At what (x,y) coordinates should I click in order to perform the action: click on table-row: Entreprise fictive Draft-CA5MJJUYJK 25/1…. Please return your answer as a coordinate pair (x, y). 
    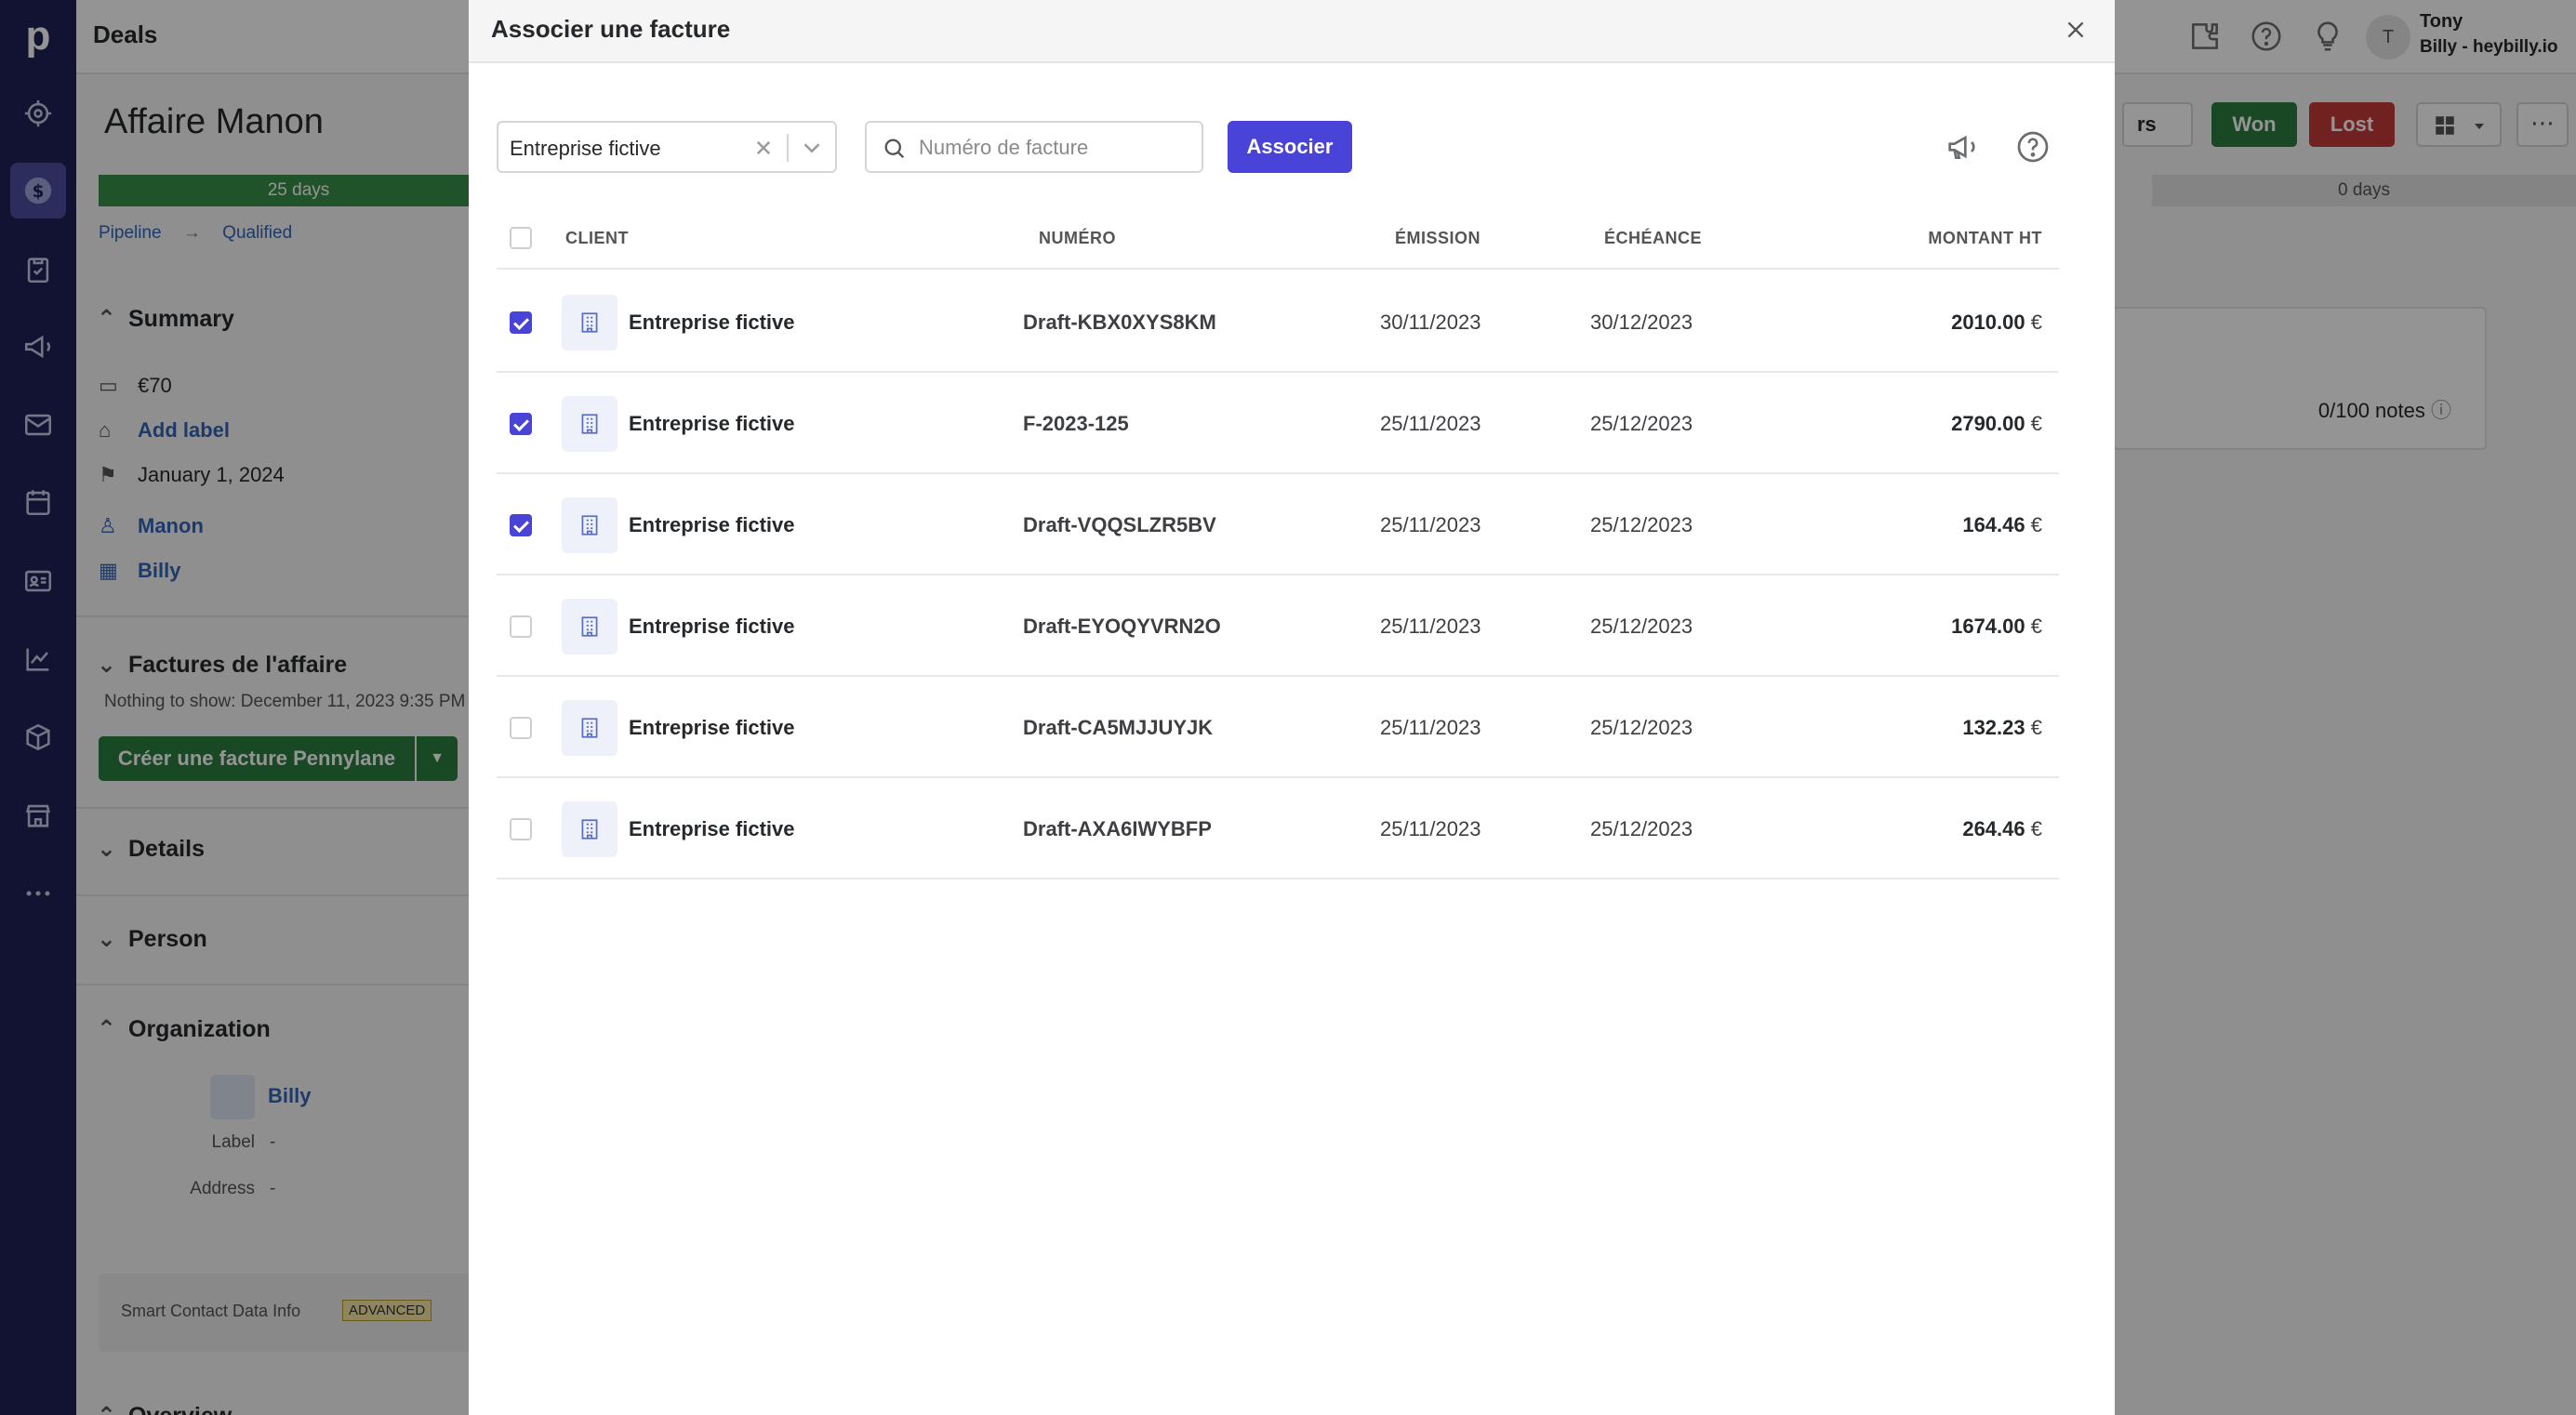
    Looking at the image, I should click on (1278, 727).